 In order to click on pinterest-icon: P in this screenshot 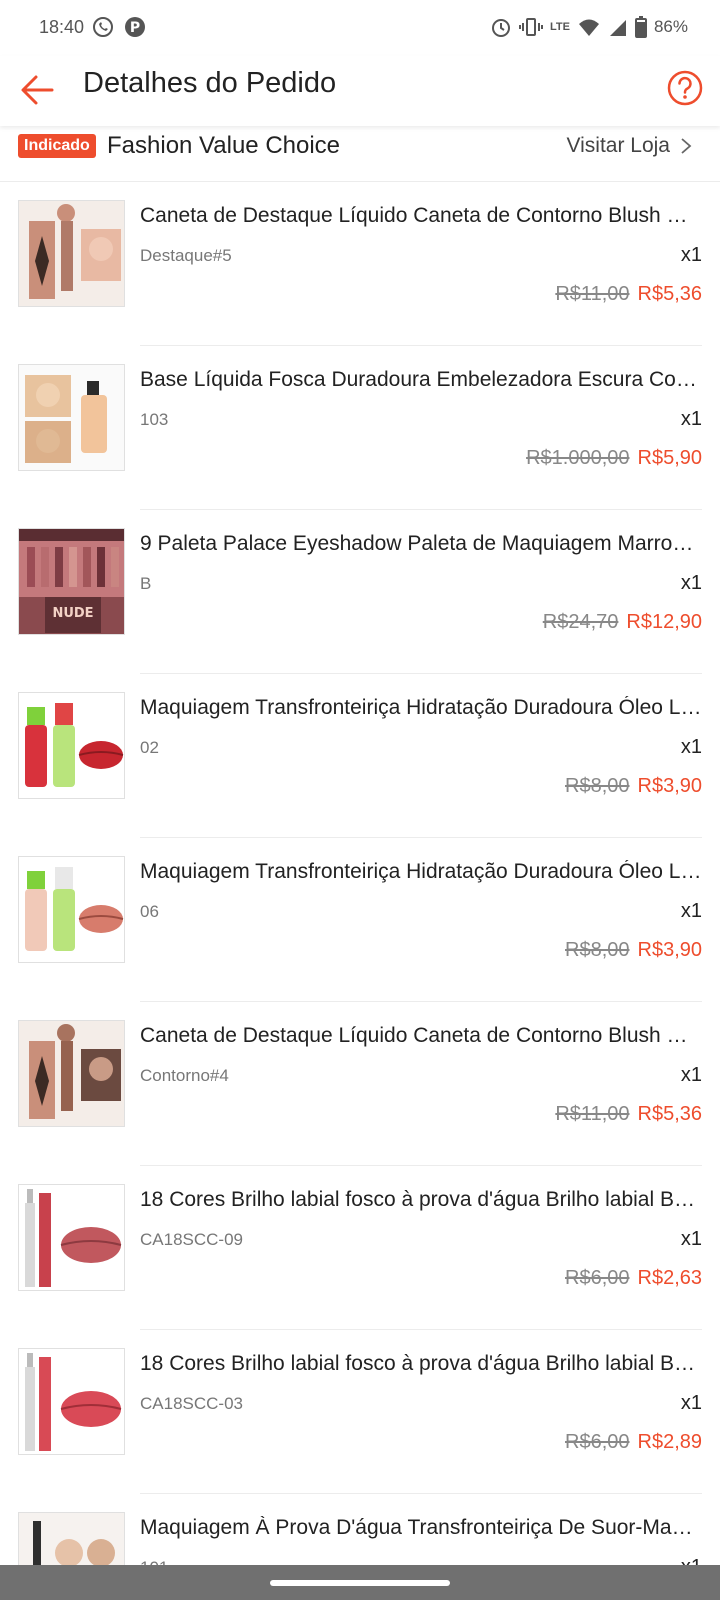, I will do `click(135, 27)`.